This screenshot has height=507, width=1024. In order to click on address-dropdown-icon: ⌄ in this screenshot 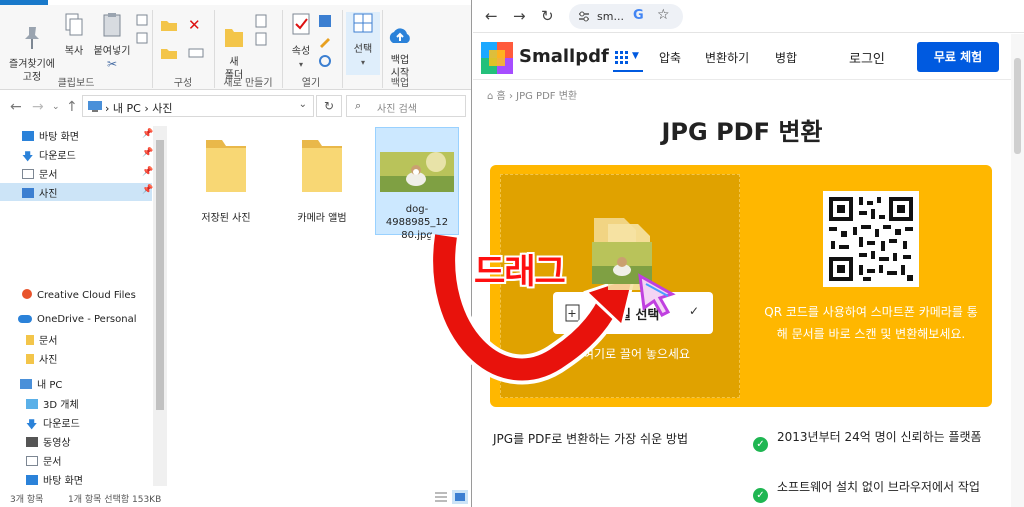, I will do `click(303, 104)`.